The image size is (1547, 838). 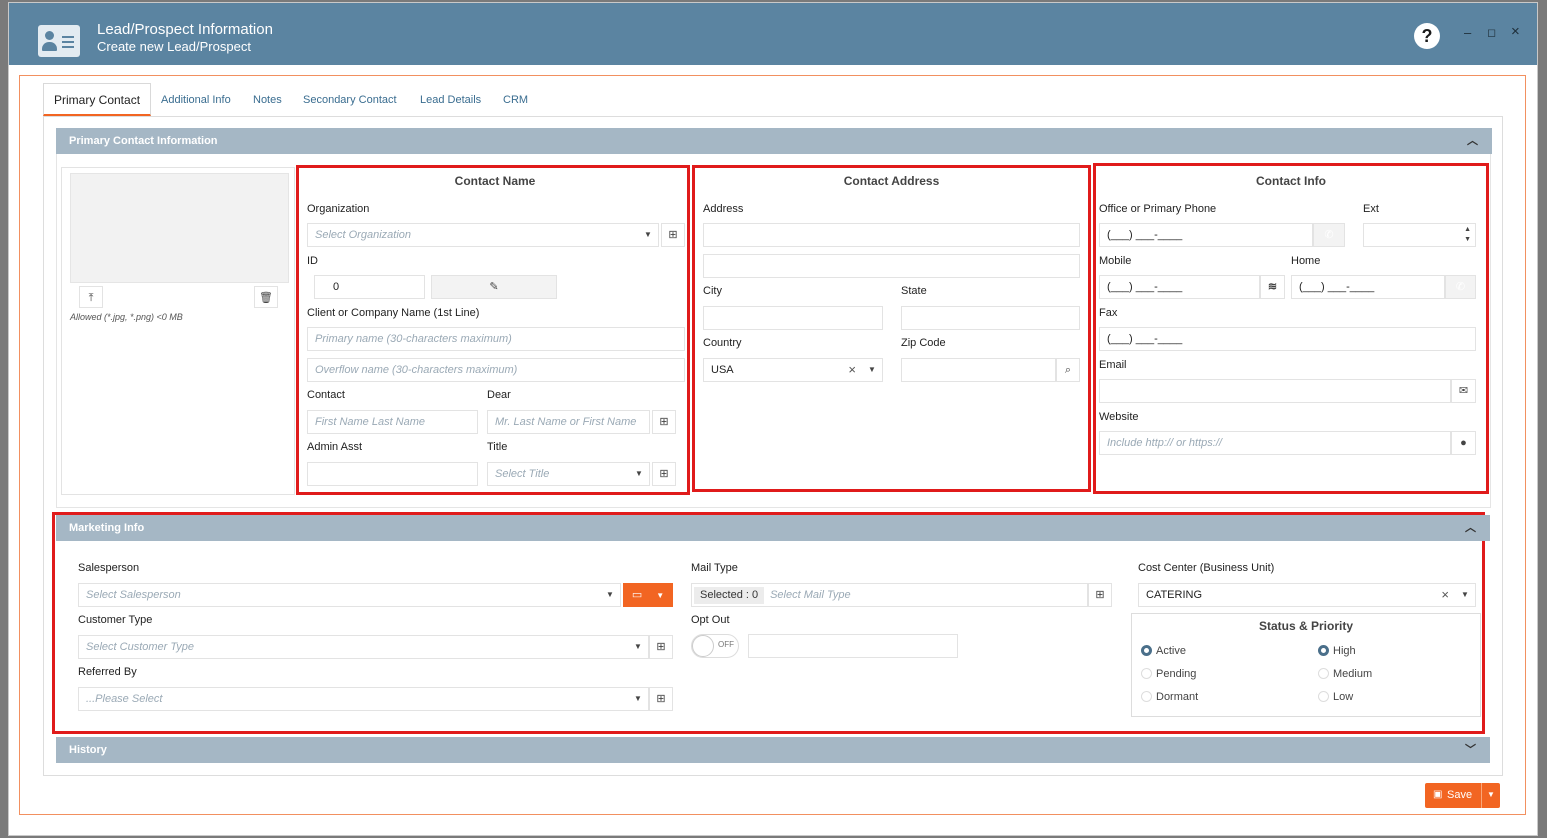 I want to click on zip-label: Zip Code, so click(x=923, y=343).